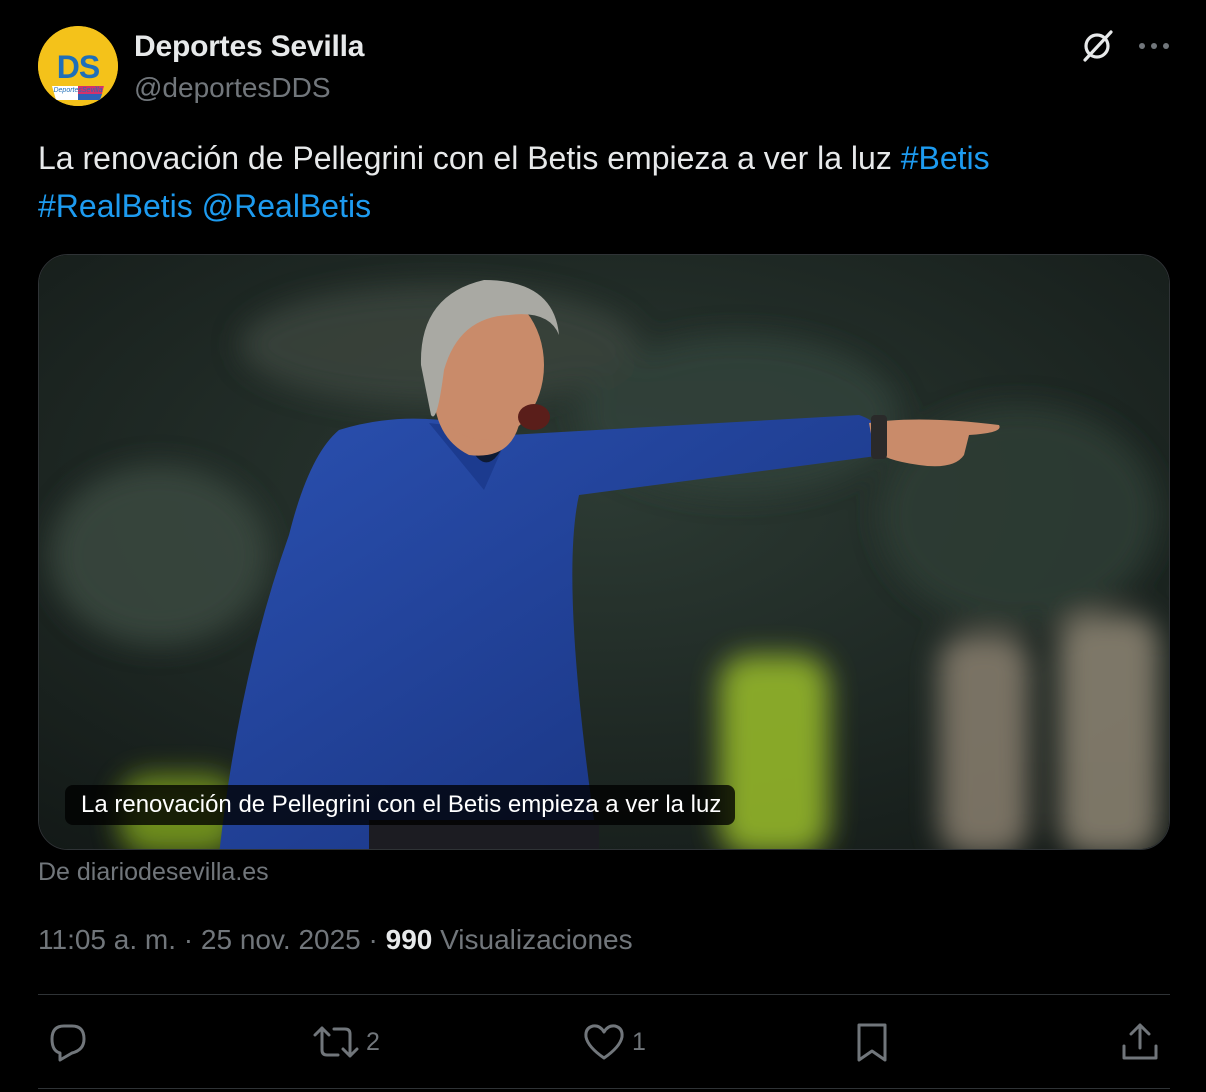  What do you see at coordinates (409, 939) in the screenshot?
I see `views-count: 990` at bounding box center [409, 939].